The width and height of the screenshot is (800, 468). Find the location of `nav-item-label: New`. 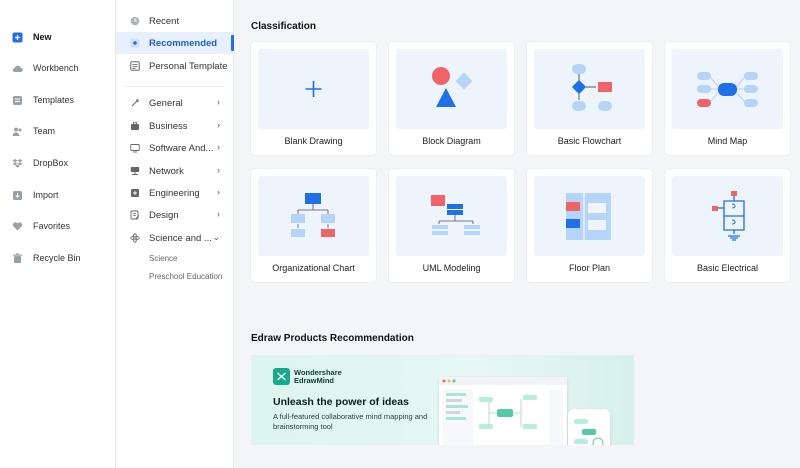

nav-item-label: New is located at coordinates (42, 37).